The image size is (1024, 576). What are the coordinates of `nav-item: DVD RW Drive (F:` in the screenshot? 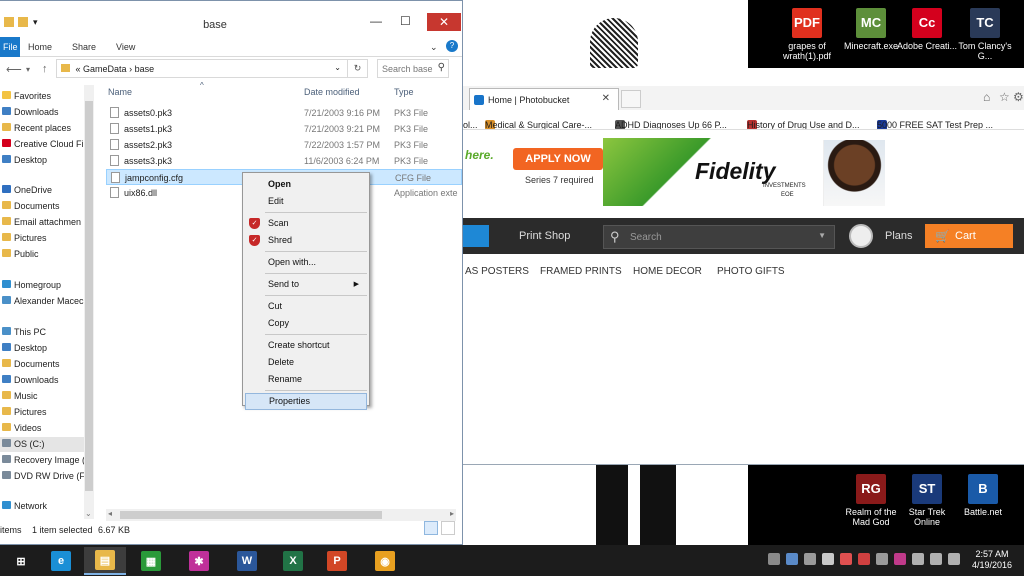 It's located at (47, 476).